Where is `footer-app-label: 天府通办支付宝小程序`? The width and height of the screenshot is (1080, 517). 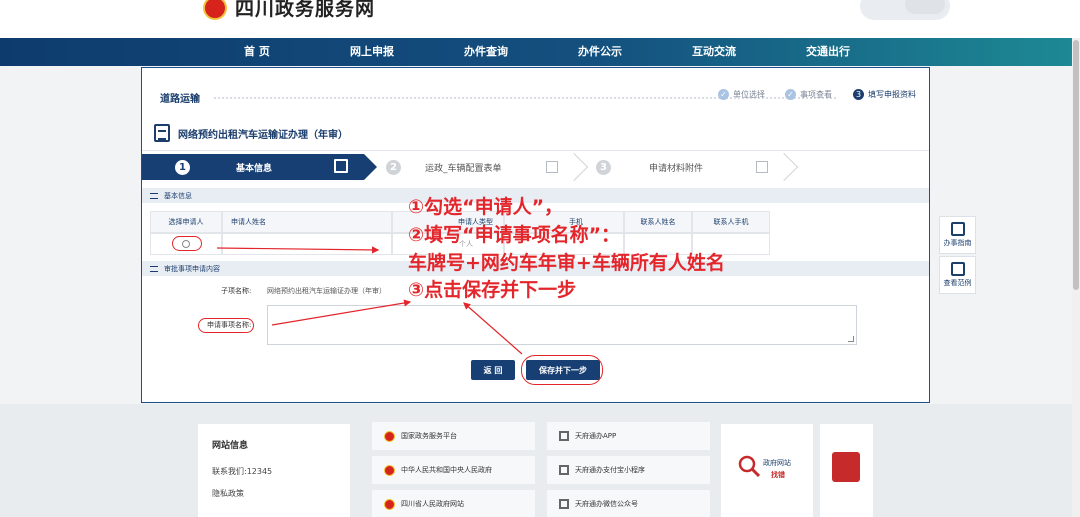 footer-app-label: 天府通办支付宝小程序 is located at coordinates (610, 470).